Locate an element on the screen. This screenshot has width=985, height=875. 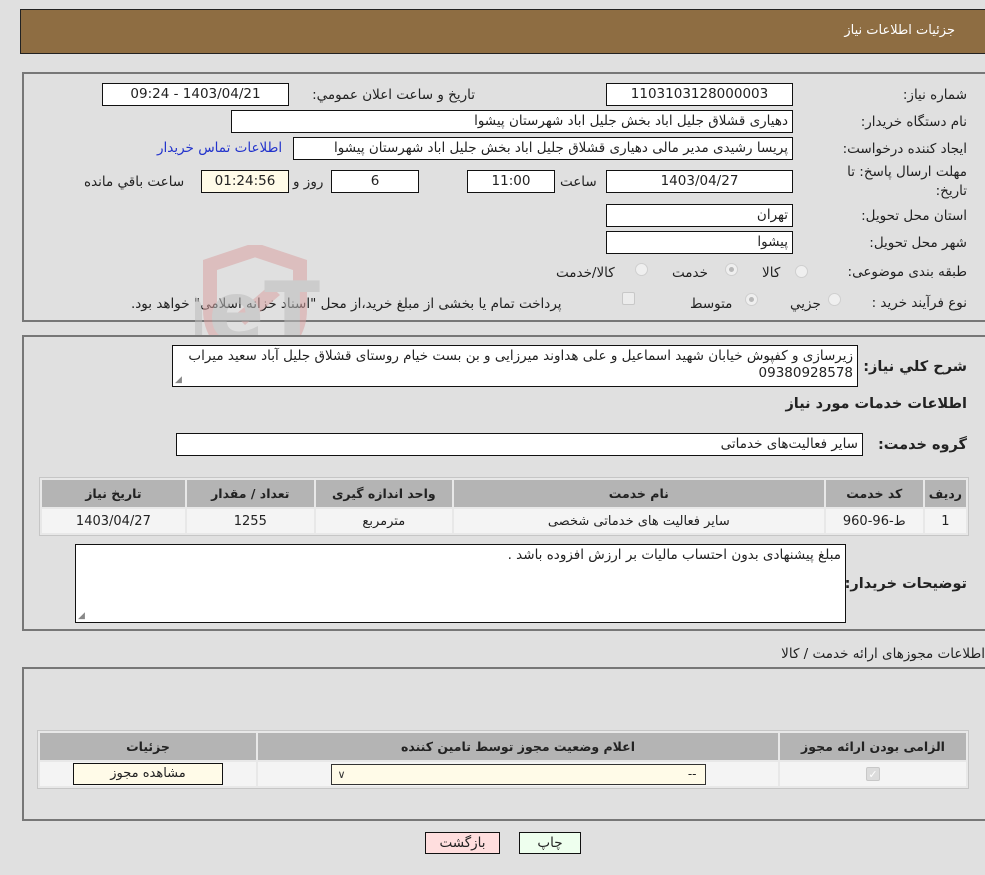
col-quantity: تعداد / مقدار is located at coordinates (250, 493).